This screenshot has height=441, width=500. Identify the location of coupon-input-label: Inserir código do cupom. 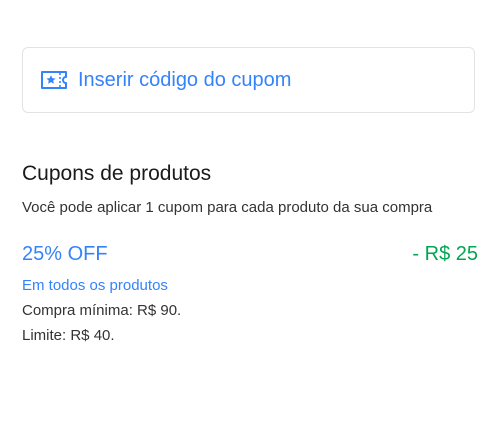
(185, 79).